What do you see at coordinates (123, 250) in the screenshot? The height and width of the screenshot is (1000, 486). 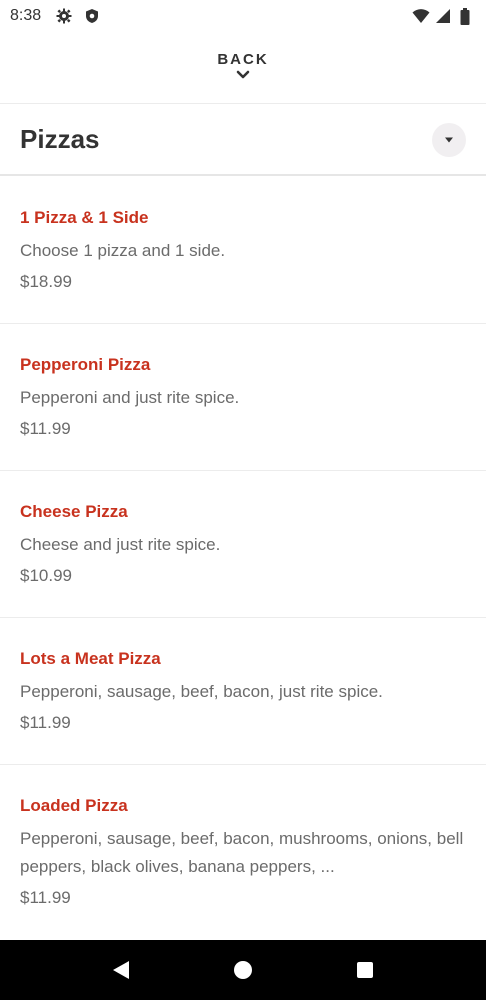 I see `item-description: Choose 1 pizza and 1 side.` at bounding box center [123, 250].